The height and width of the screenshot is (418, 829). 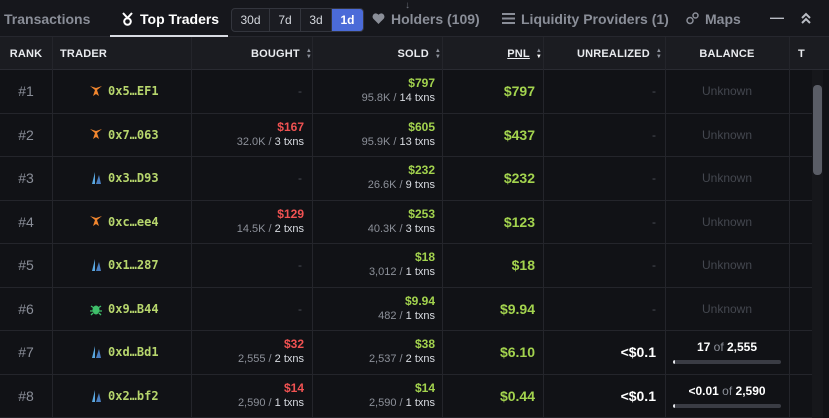 I want to click on pnl-value: $797, so click(x=519, y=91).